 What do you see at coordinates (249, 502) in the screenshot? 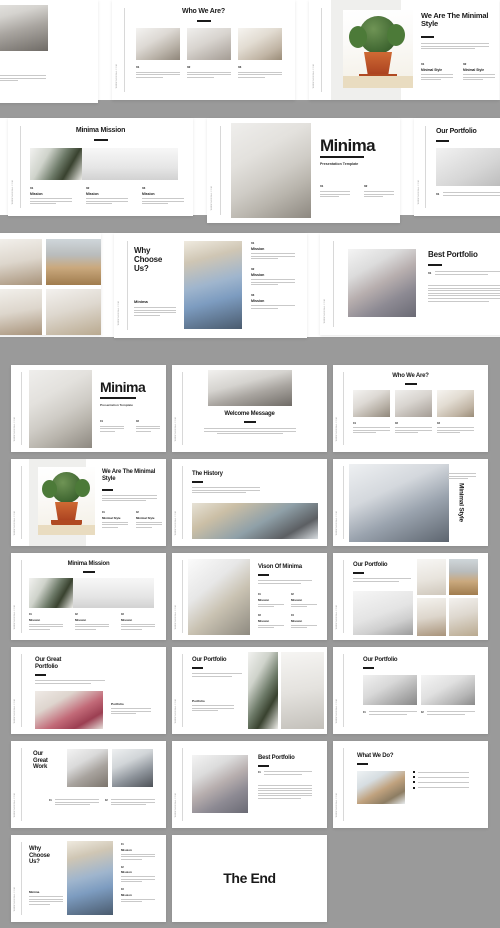
I see `grid-slide-the-history: WWW.MINIMA.COM The History` at bounding box center [249, 502].